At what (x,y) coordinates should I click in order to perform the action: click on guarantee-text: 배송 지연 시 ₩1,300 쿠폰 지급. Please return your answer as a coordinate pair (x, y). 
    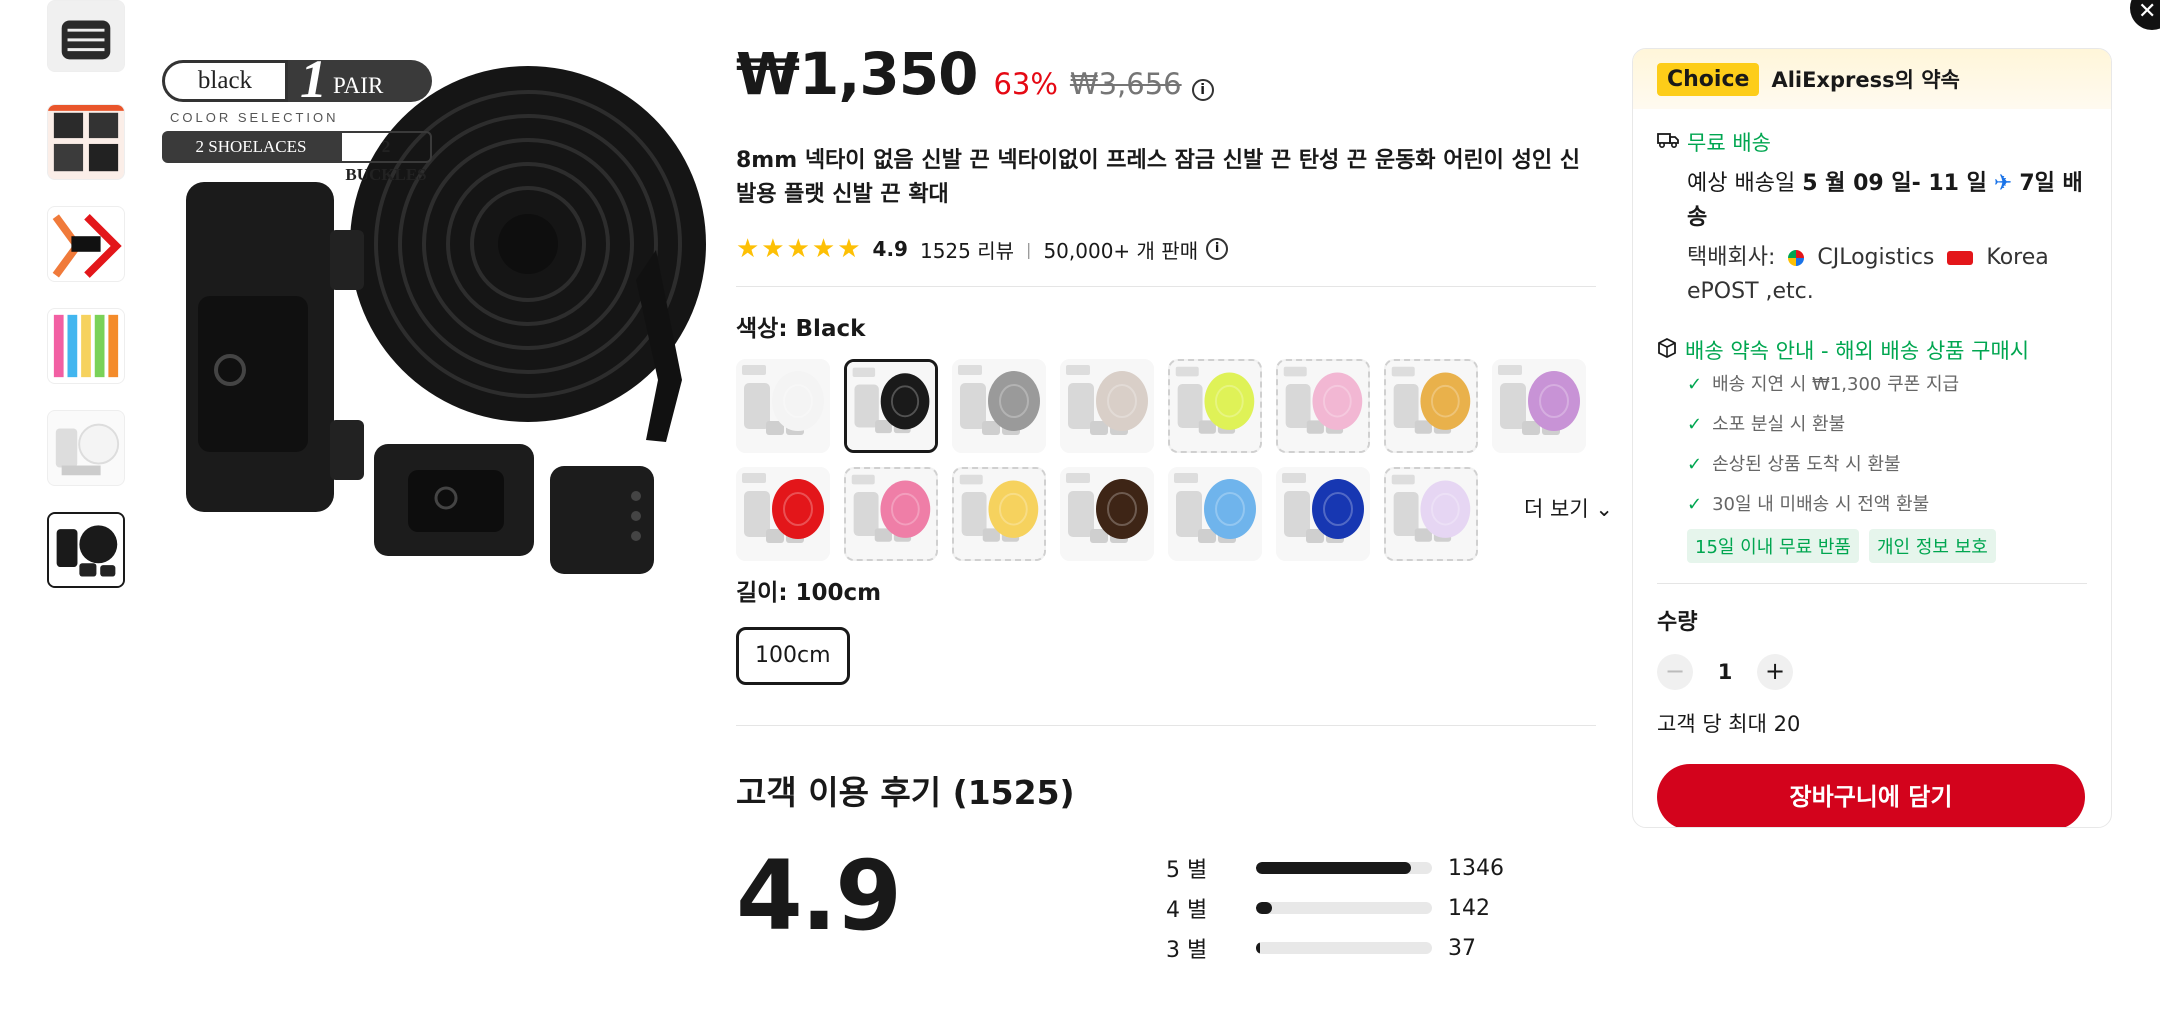
    Looking at the image, I should click on (1836, 384).